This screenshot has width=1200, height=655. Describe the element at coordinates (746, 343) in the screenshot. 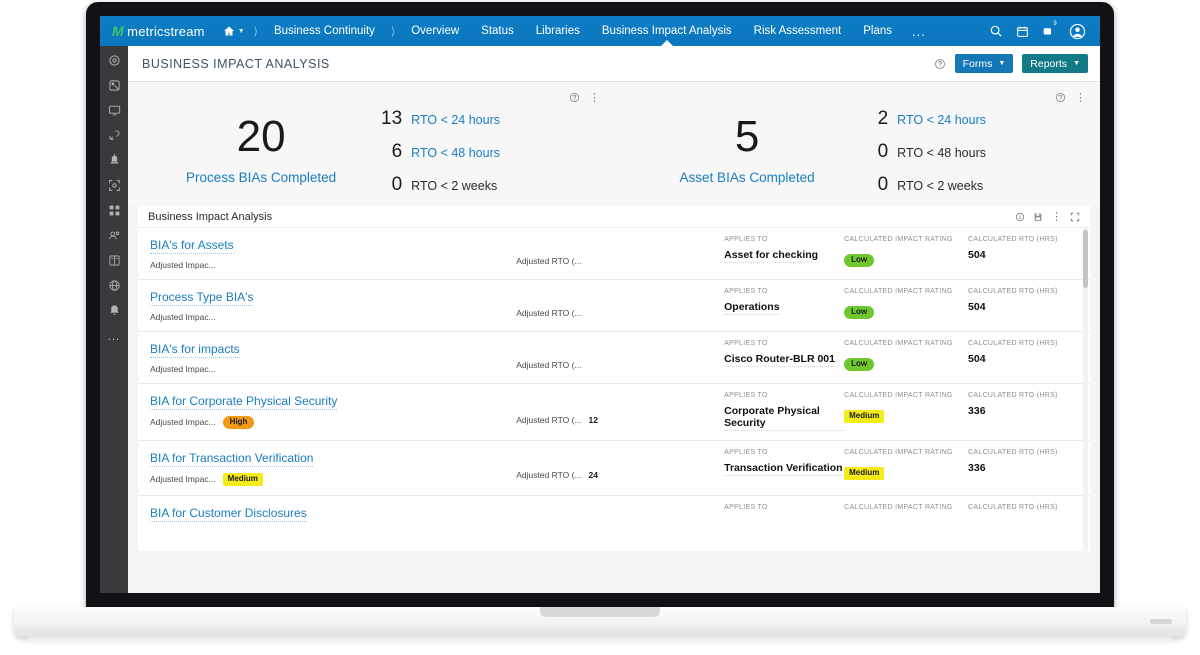

I see `column-header-applies-to: APPLIES TO` at that location.